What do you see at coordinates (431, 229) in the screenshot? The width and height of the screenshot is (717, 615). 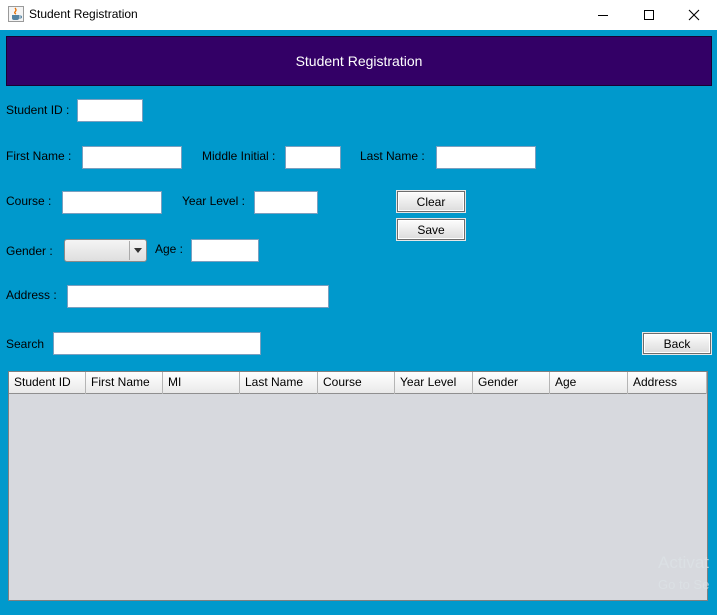 I see `save-button: Save` at bounding box center [431, 229].